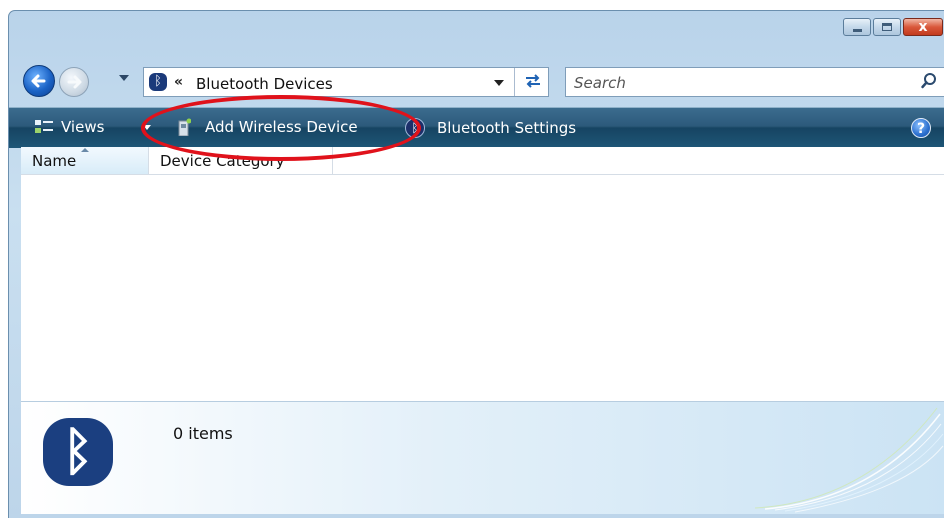 This screenshot has height=518, width=944. I want to click on back-arrow-icon, so click(38, 81).